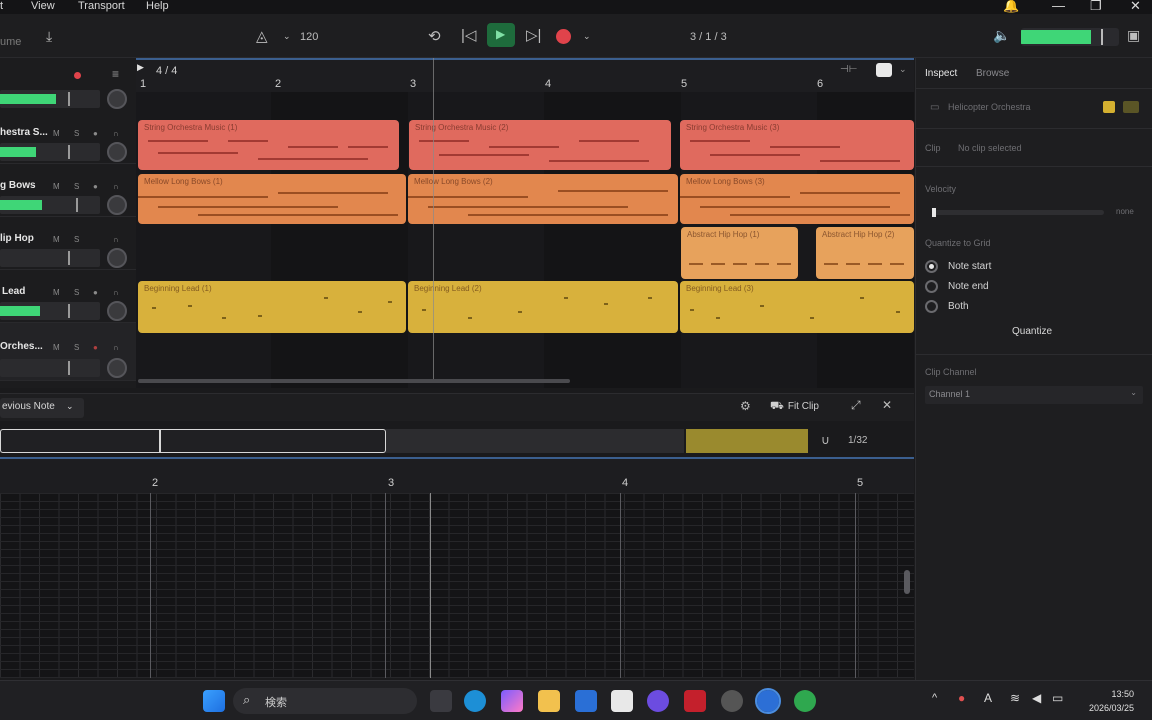 The image size is (1152, 720). Describe the element at coordinates (193, 441) in the screenshot. I see `overview-viewport` at that location.